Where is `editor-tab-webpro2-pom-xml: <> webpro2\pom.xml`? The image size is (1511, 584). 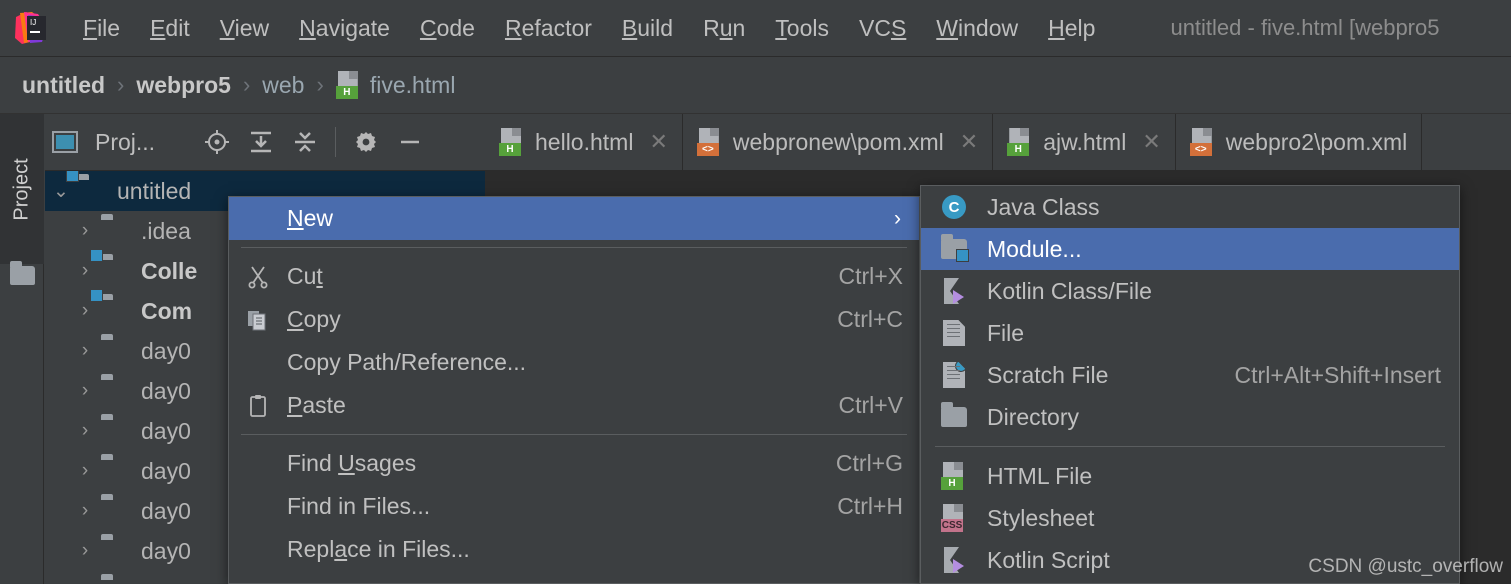
editor-tab-webpro2-pom-xml: <> webpro2\pom.xml is located at coordinates (1299, 142).